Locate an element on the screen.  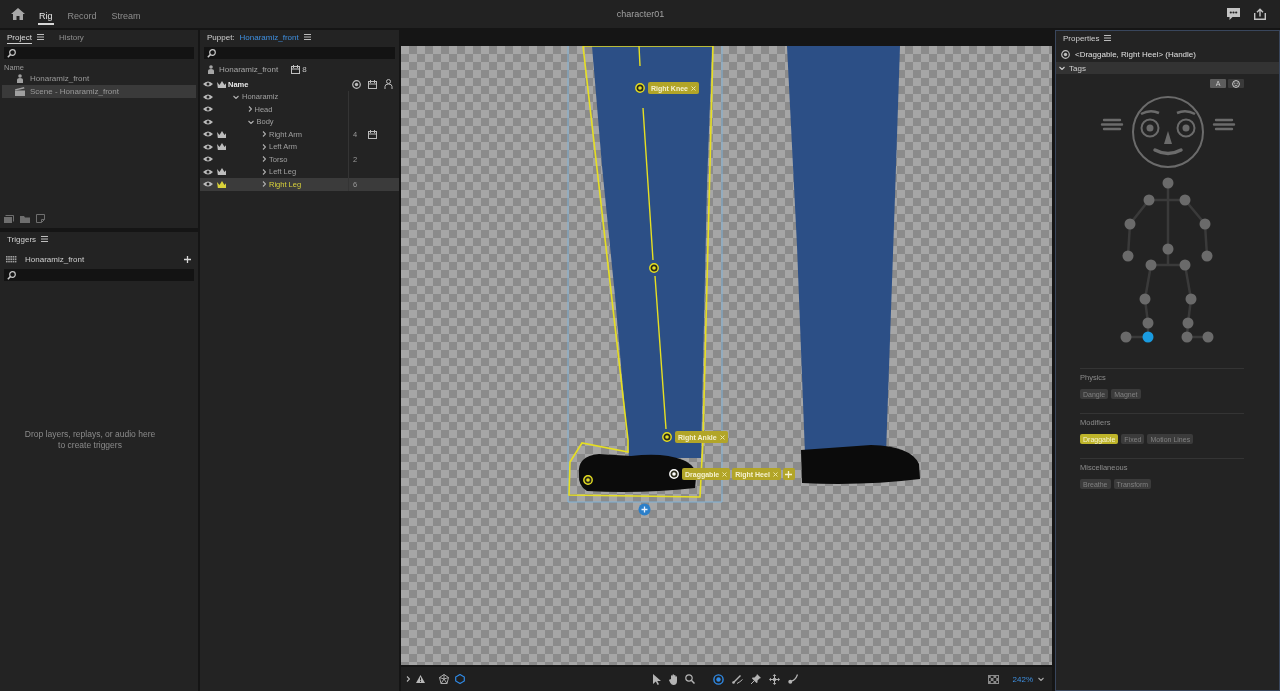
puppet-link: Honaramiz_front is located at coordinates (269, 37).